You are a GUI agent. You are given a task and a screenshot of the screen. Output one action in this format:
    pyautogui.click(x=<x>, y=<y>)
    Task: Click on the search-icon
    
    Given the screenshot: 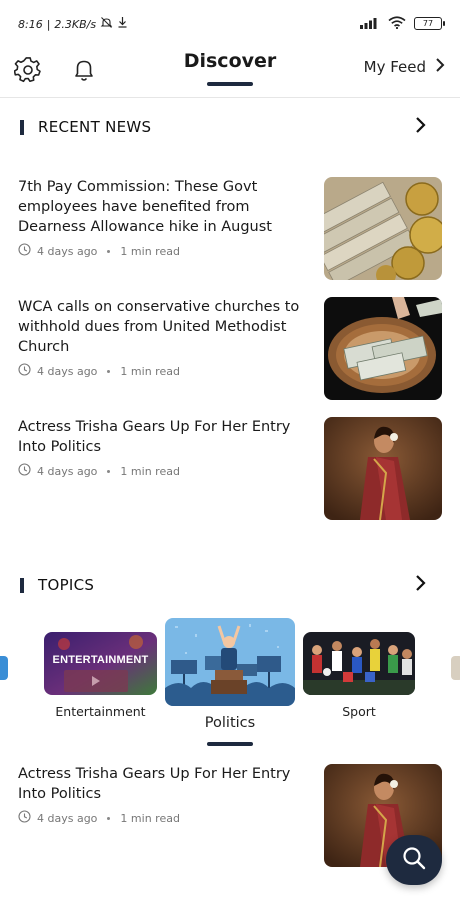 What is the action you would take?
    pyautogui.click(x=414, y=860)
    